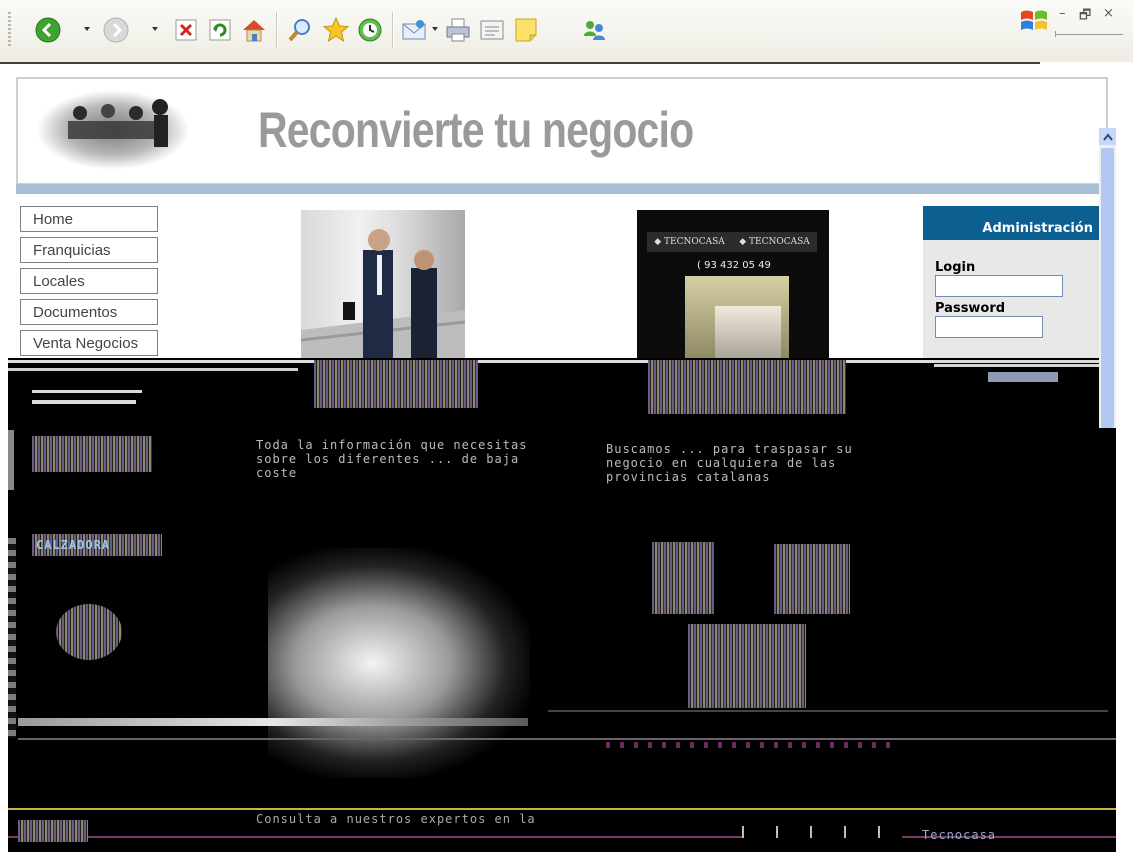  I want to click on vertical-scrollbar, so click(1107, 278).